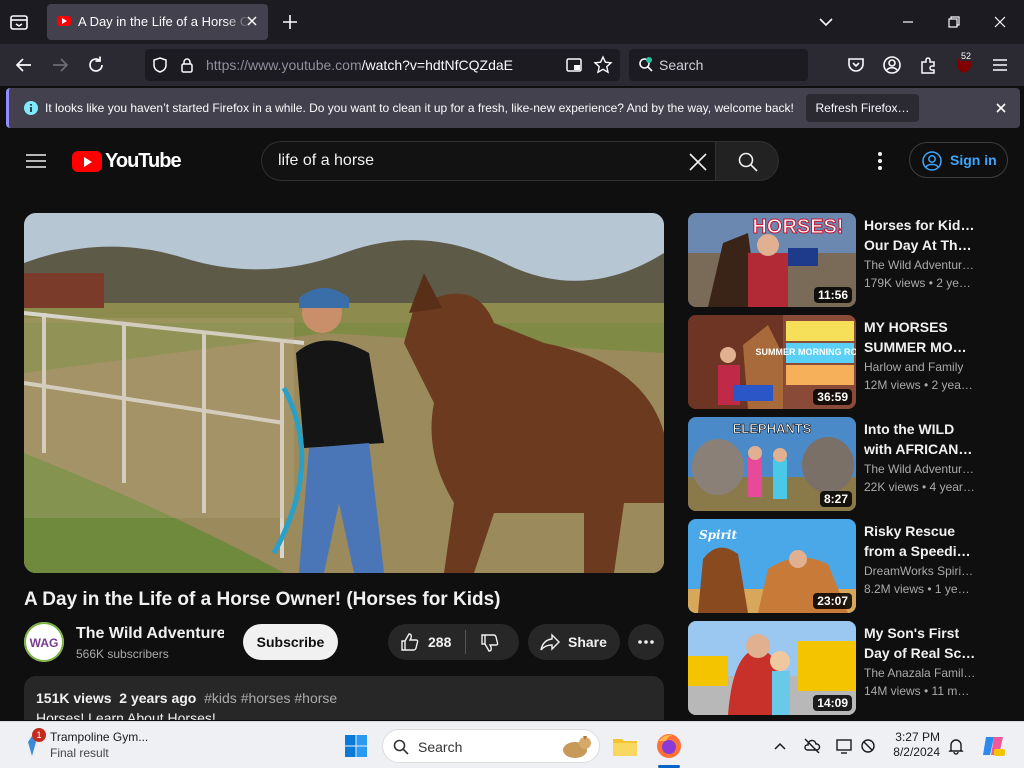 This screenshot has height=768, width=1024. I want to click on thumbs-up-icon, so click(410, 642).